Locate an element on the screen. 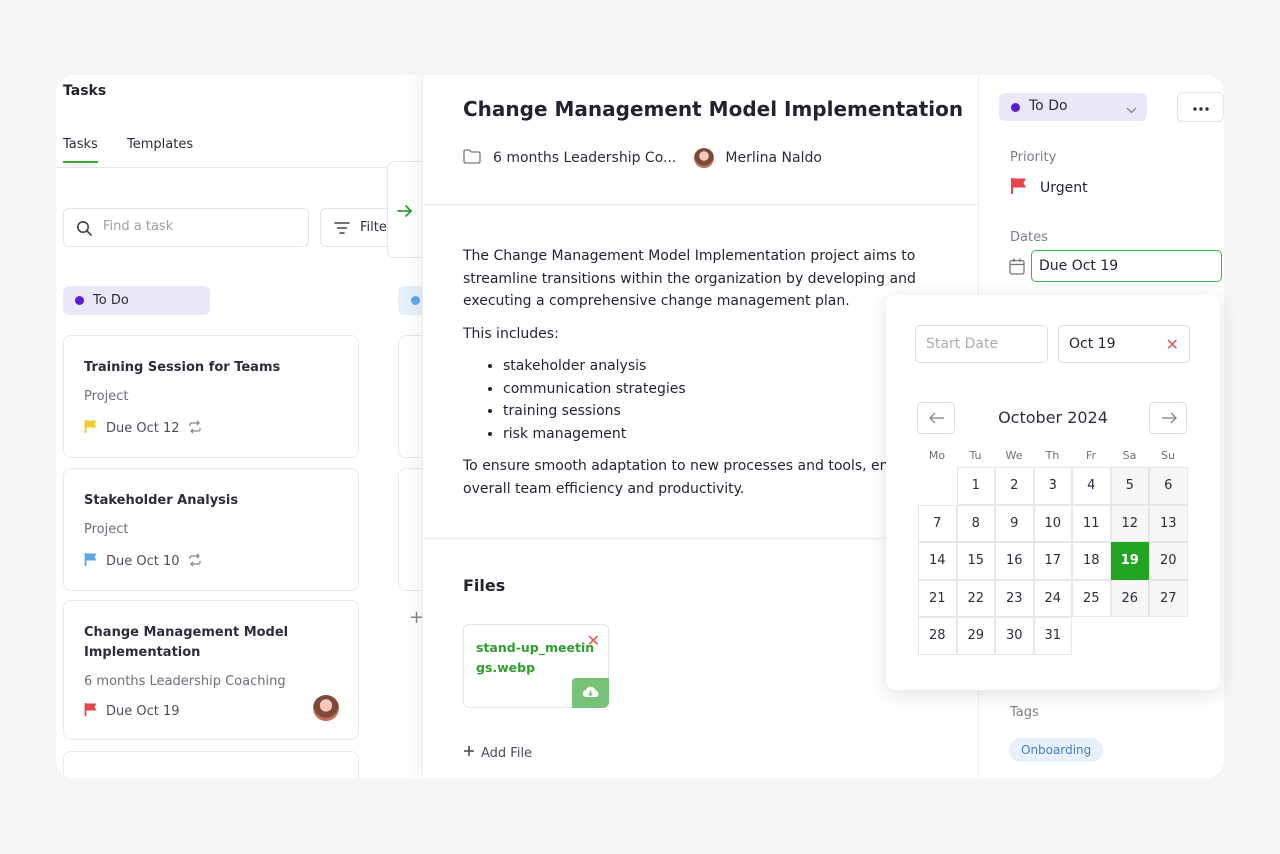  clear-date-icon: ✕ is located at coordinates (1172, 344).